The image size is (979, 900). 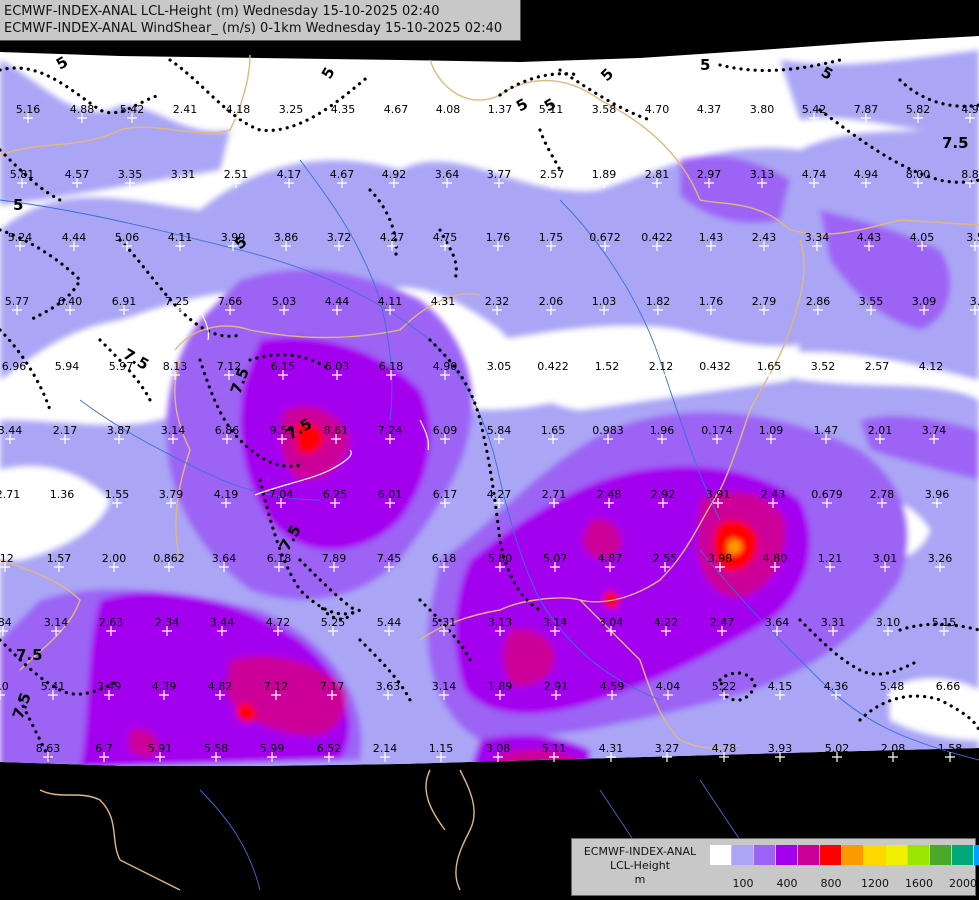 What do you see at coordinates (441, 748) in the screenshot?
I see `station-value: 1.15` at bounding box center [441, 748].